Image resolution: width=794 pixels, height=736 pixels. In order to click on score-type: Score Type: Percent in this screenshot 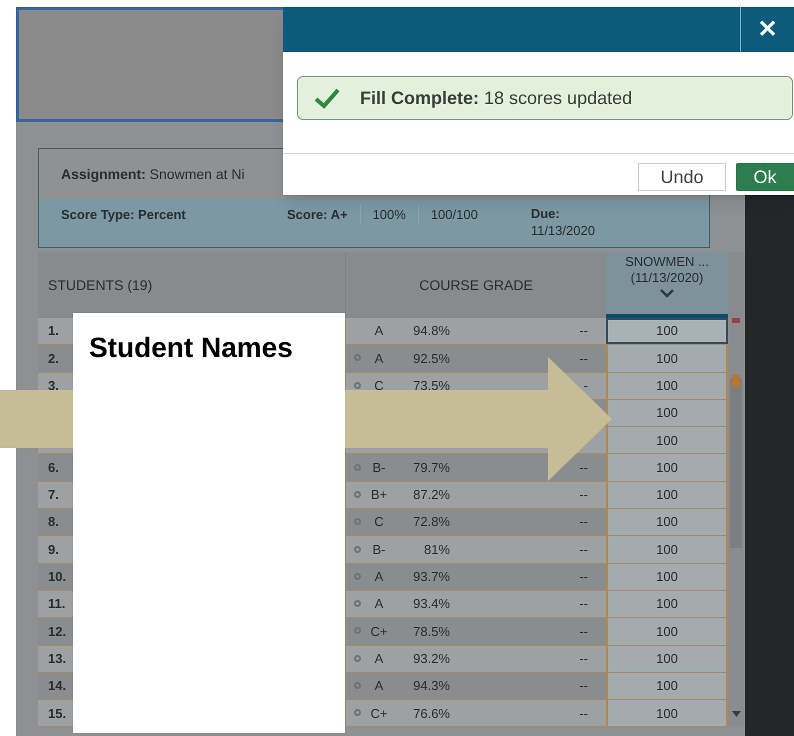, I will do `click(124, 215)`.